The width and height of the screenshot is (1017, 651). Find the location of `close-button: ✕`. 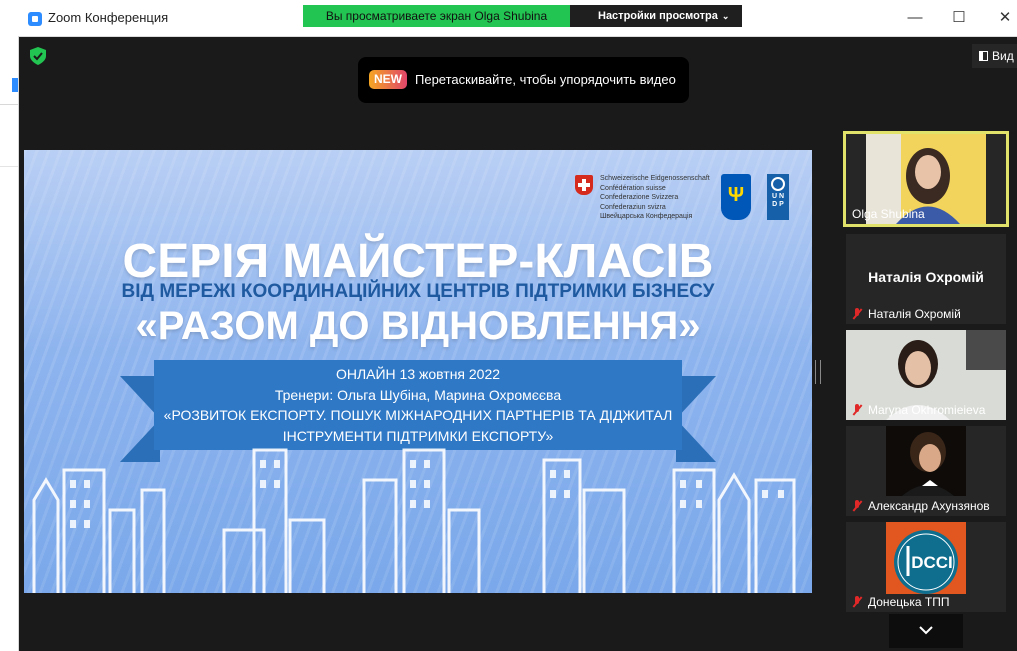

close-button: ✕ is located at coordinates (1003, 18).